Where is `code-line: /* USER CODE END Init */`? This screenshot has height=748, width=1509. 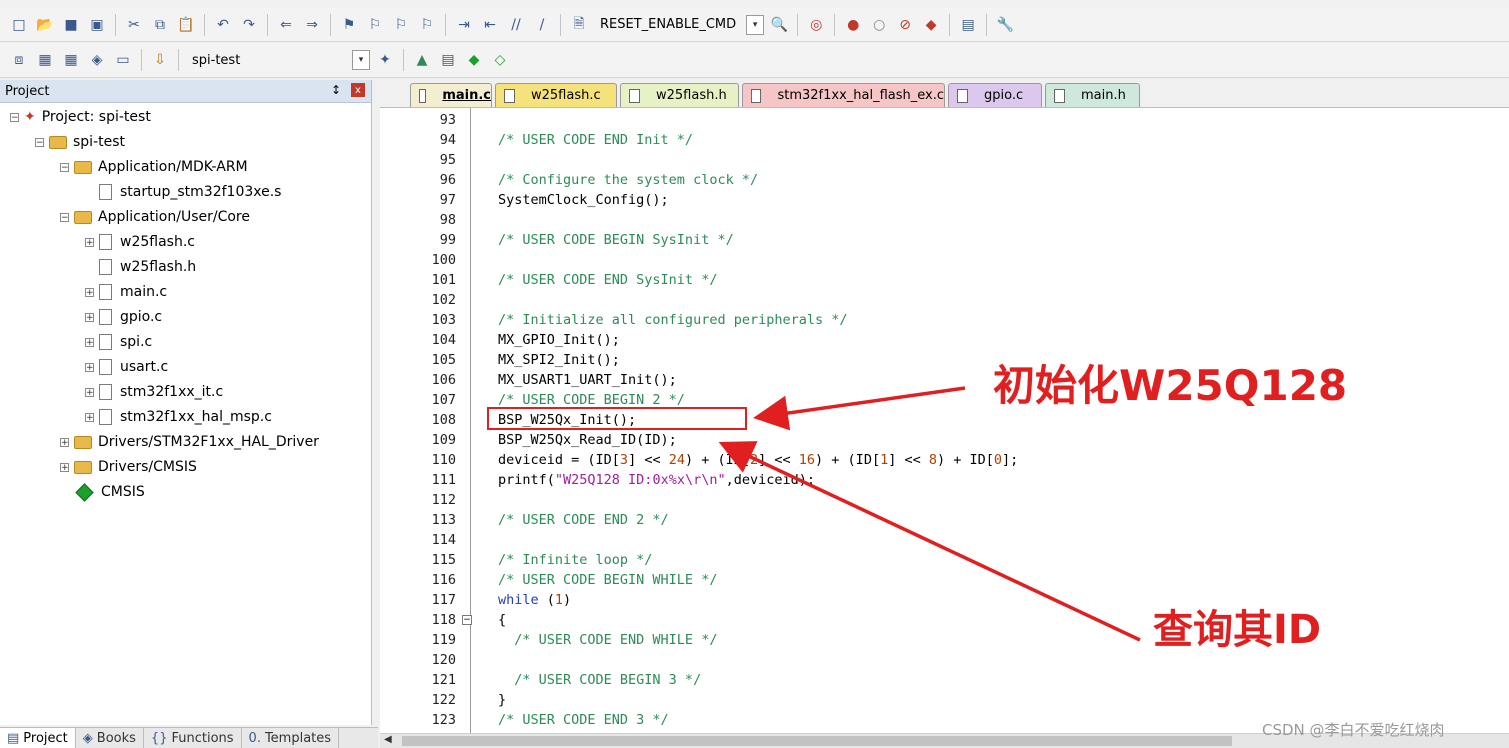
code-line: /* USER CODE END Init */ is located at coordinates (595, 140).